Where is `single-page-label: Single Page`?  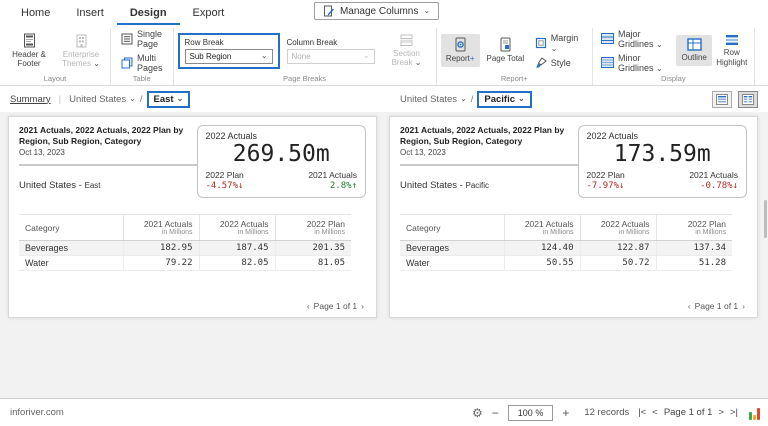
single-page-label: Single Page is located at coordinates (150, 38).